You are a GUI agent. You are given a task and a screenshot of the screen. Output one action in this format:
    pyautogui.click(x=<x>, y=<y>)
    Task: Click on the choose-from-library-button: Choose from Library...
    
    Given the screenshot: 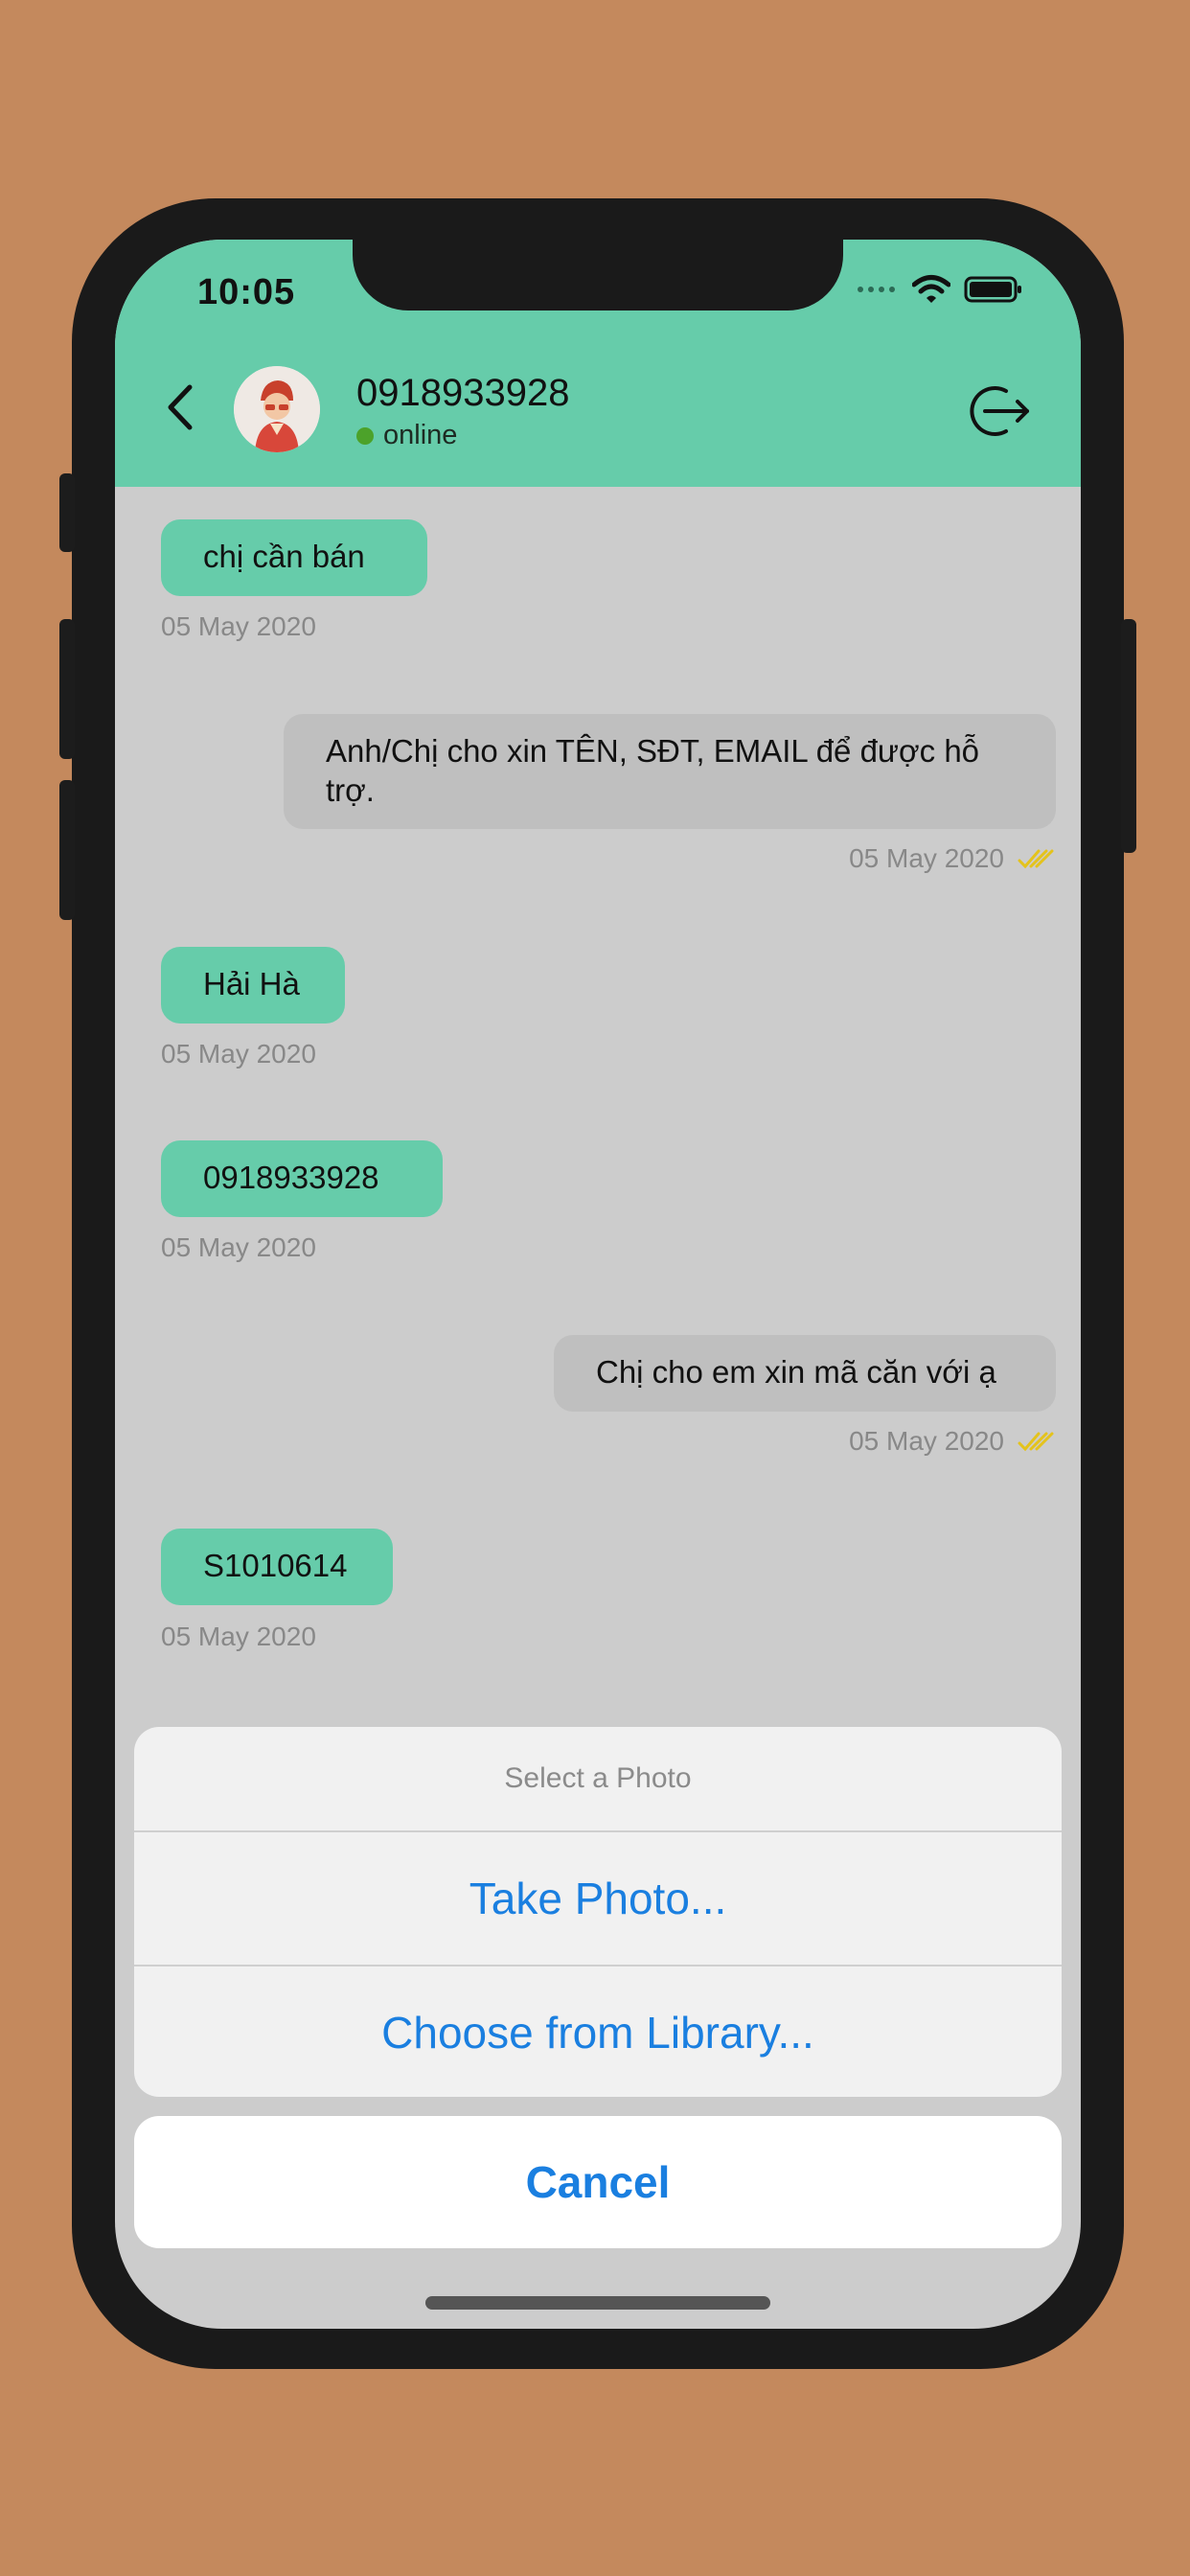 What is the action you would take?
    pyautogui.click(x=598, y=2031)
    